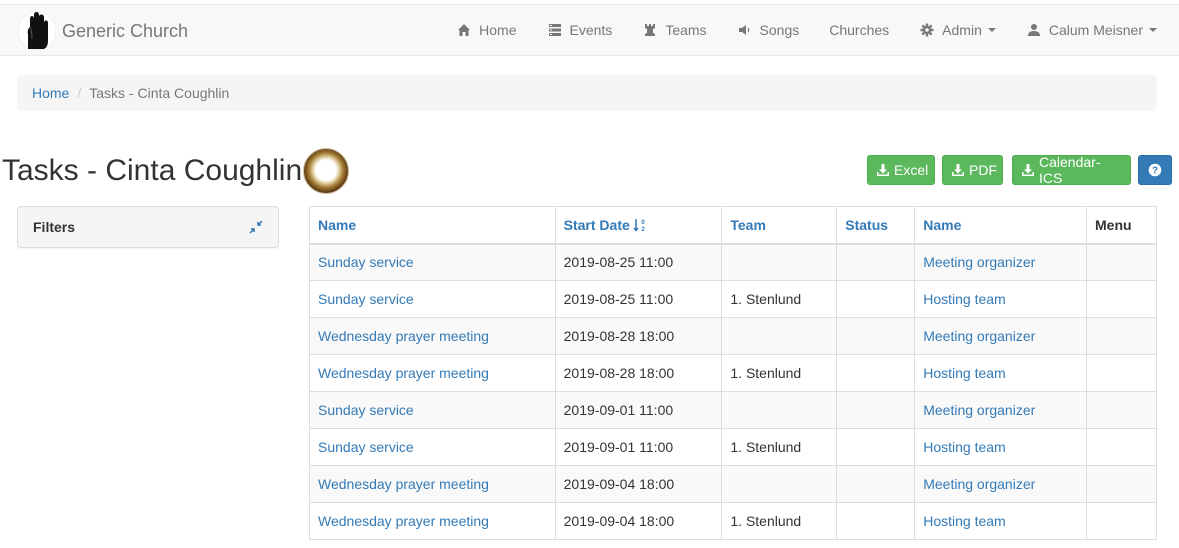  I want to click on column-header-team: Team, so click(779, 225).